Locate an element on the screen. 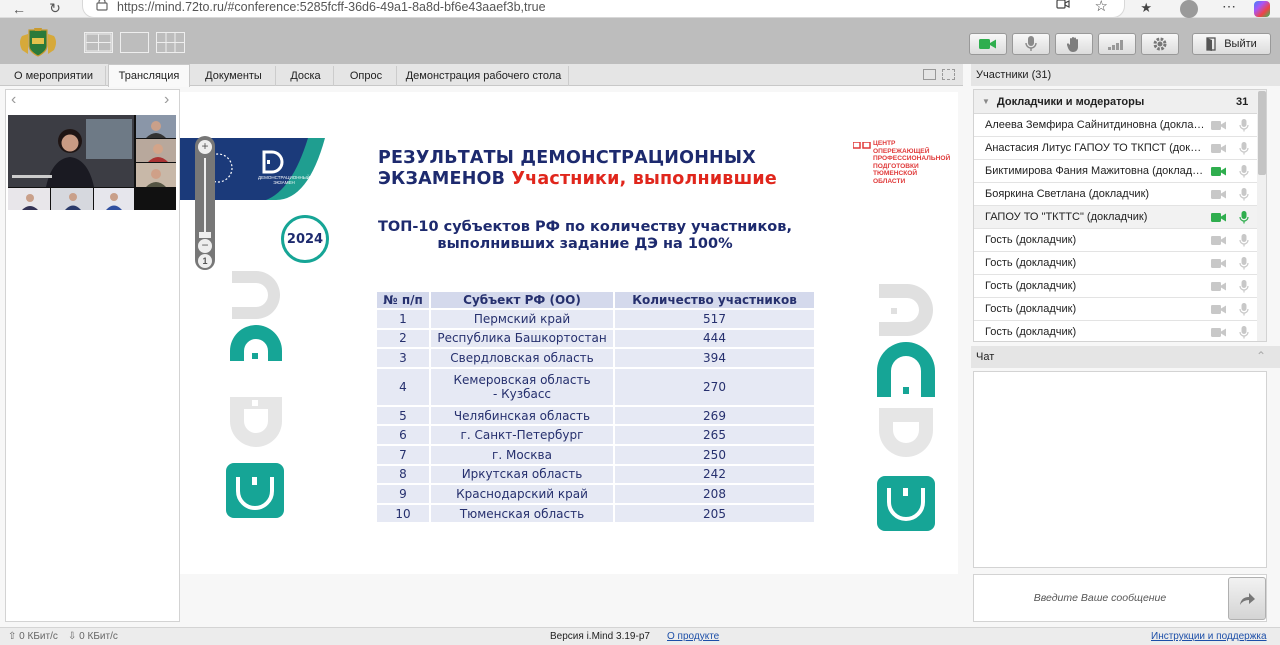 The width and height of the screenshot is (1280, 645). cell-count: 205 is located at coordinates (714, 513).